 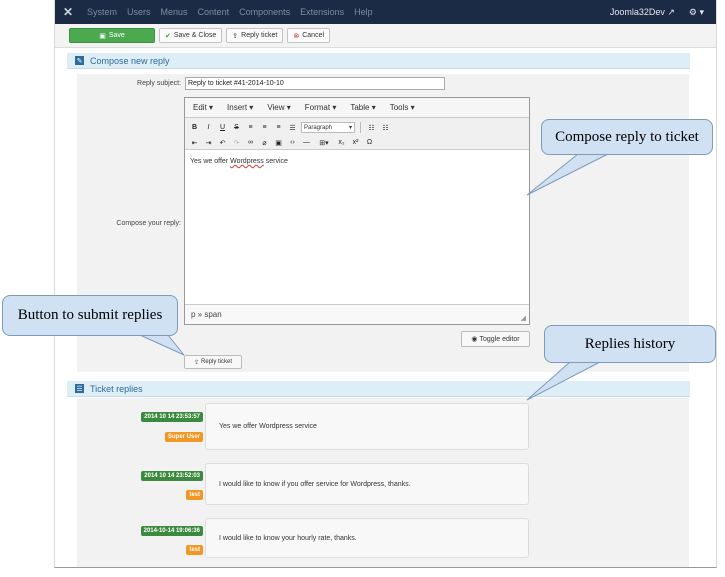 I want to click on subscript-icon: x₂, so click(x=341, y=142).